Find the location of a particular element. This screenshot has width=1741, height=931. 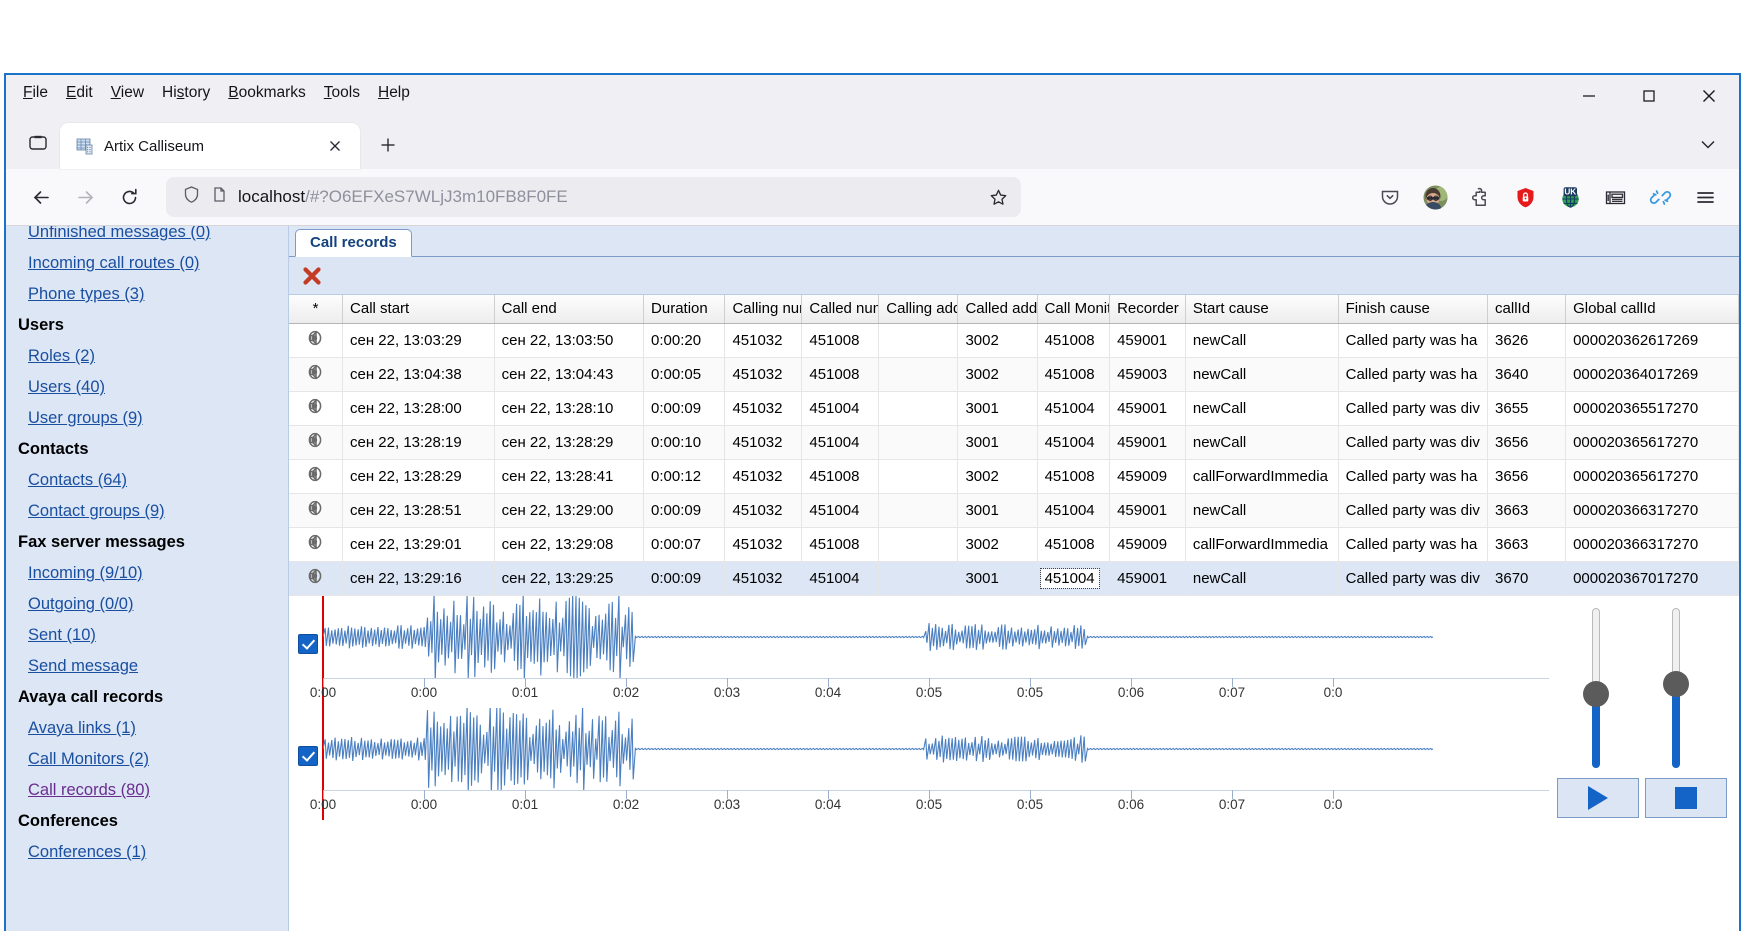

track-enable-checkbox is located at coordinates (308, 643).